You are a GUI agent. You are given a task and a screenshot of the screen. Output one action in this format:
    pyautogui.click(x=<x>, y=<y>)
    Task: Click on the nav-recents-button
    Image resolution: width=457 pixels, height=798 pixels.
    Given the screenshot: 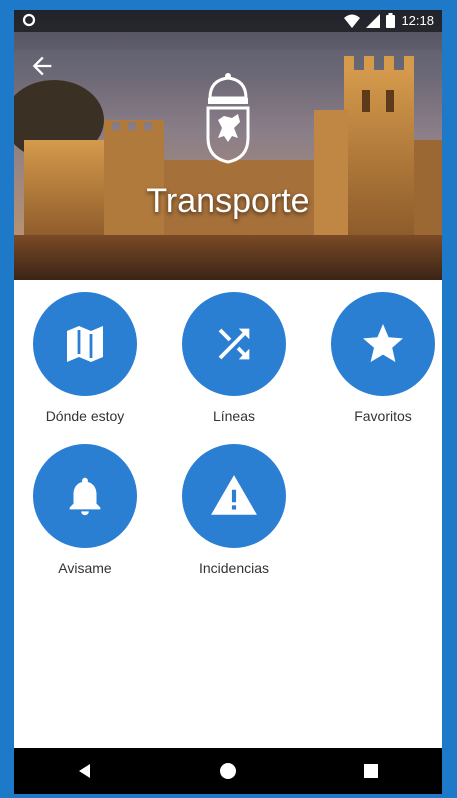 What is the action you would take?
    pyautogui.click(x=371, y=771)
    